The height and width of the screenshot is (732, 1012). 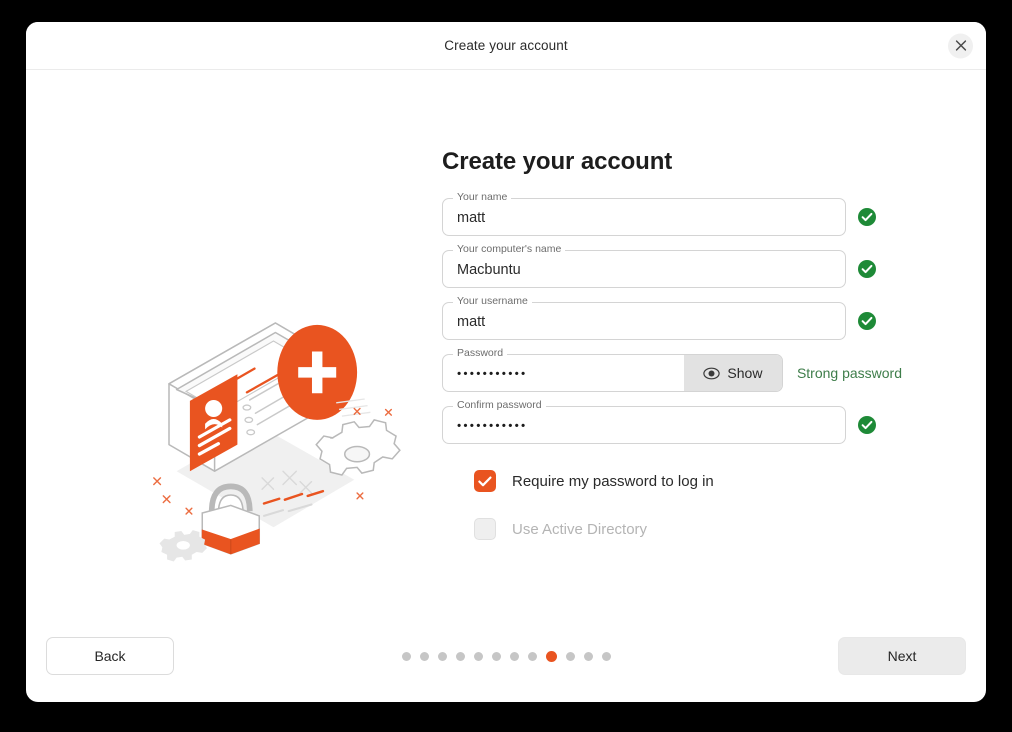 What do you see at coordinates (489, 269) in the screenshot?
I see `computer-name-value: Macbuntu` at bounding box center [489, 269].